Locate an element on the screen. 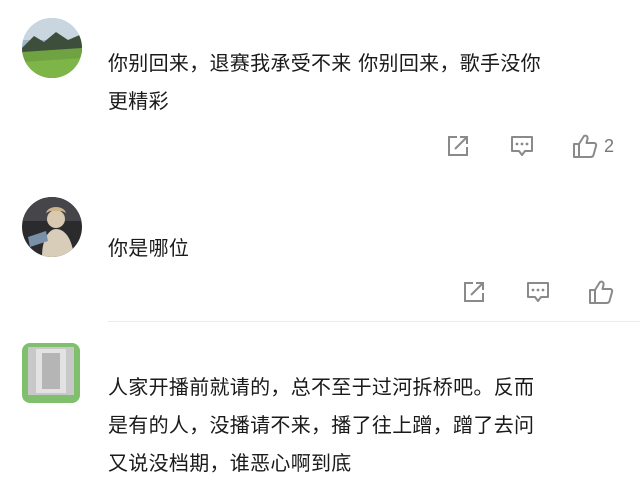  landscape-avatar-icon is located at coordinates (52, 48).